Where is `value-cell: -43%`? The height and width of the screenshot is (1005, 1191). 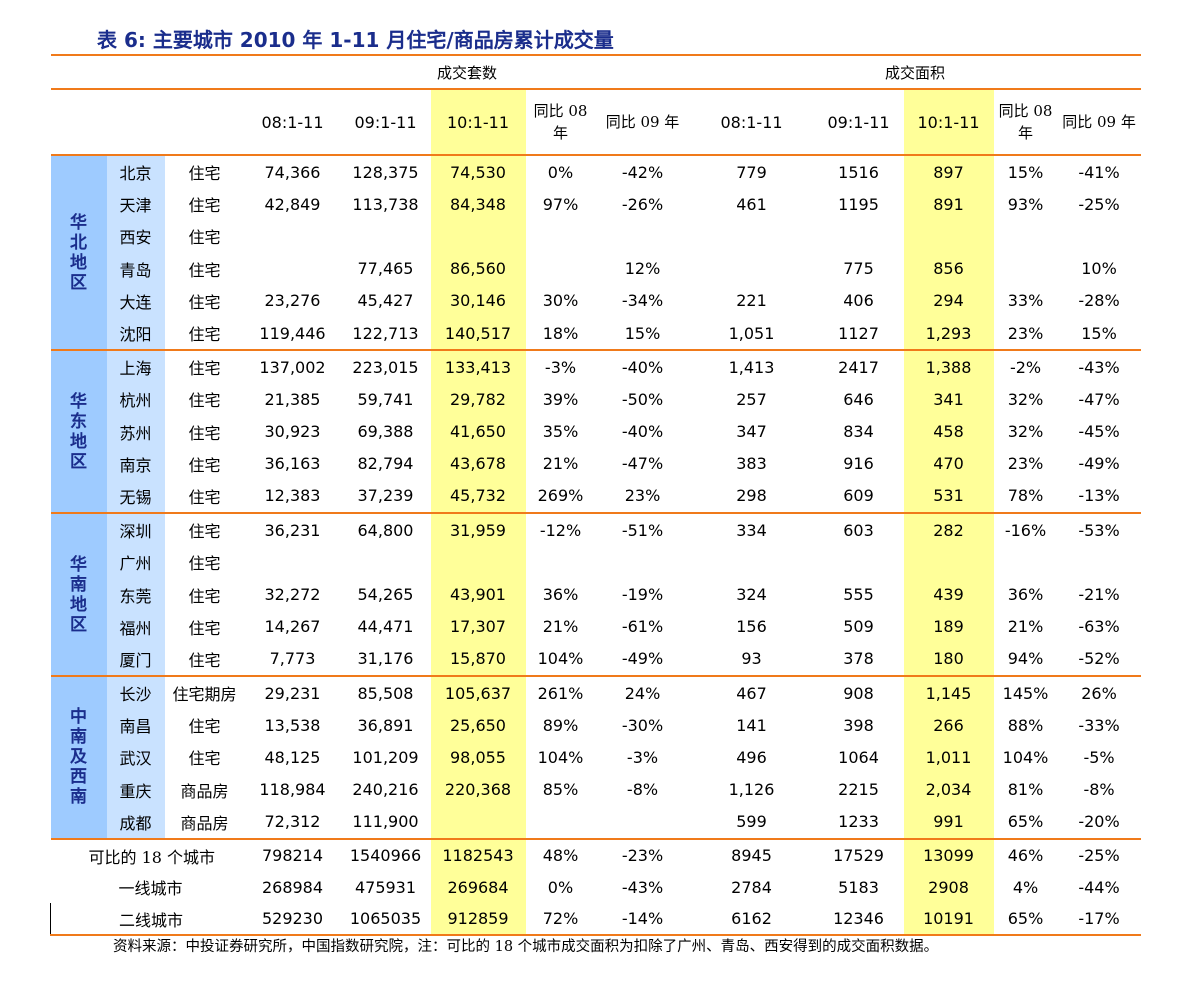 value-cell: -43% is located at coordinates (1099, 367).